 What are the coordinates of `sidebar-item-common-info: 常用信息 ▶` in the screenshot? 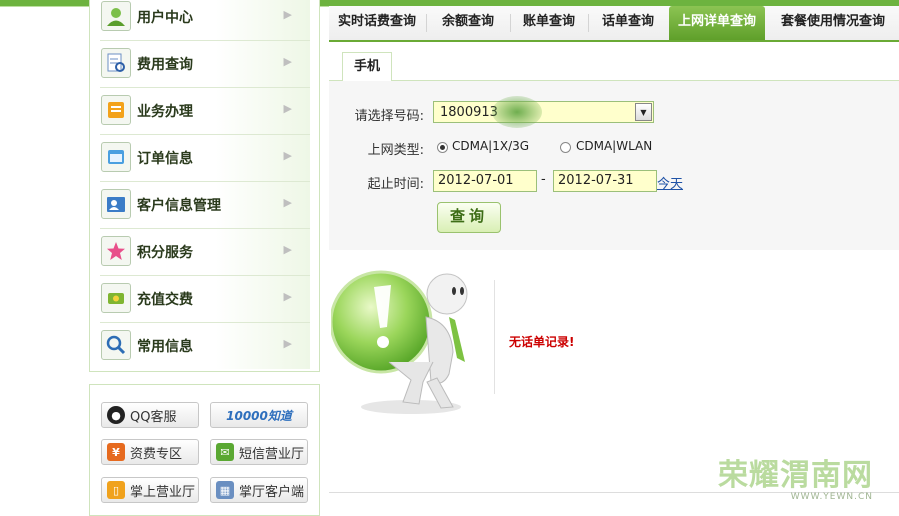 It's located at (205, 346).